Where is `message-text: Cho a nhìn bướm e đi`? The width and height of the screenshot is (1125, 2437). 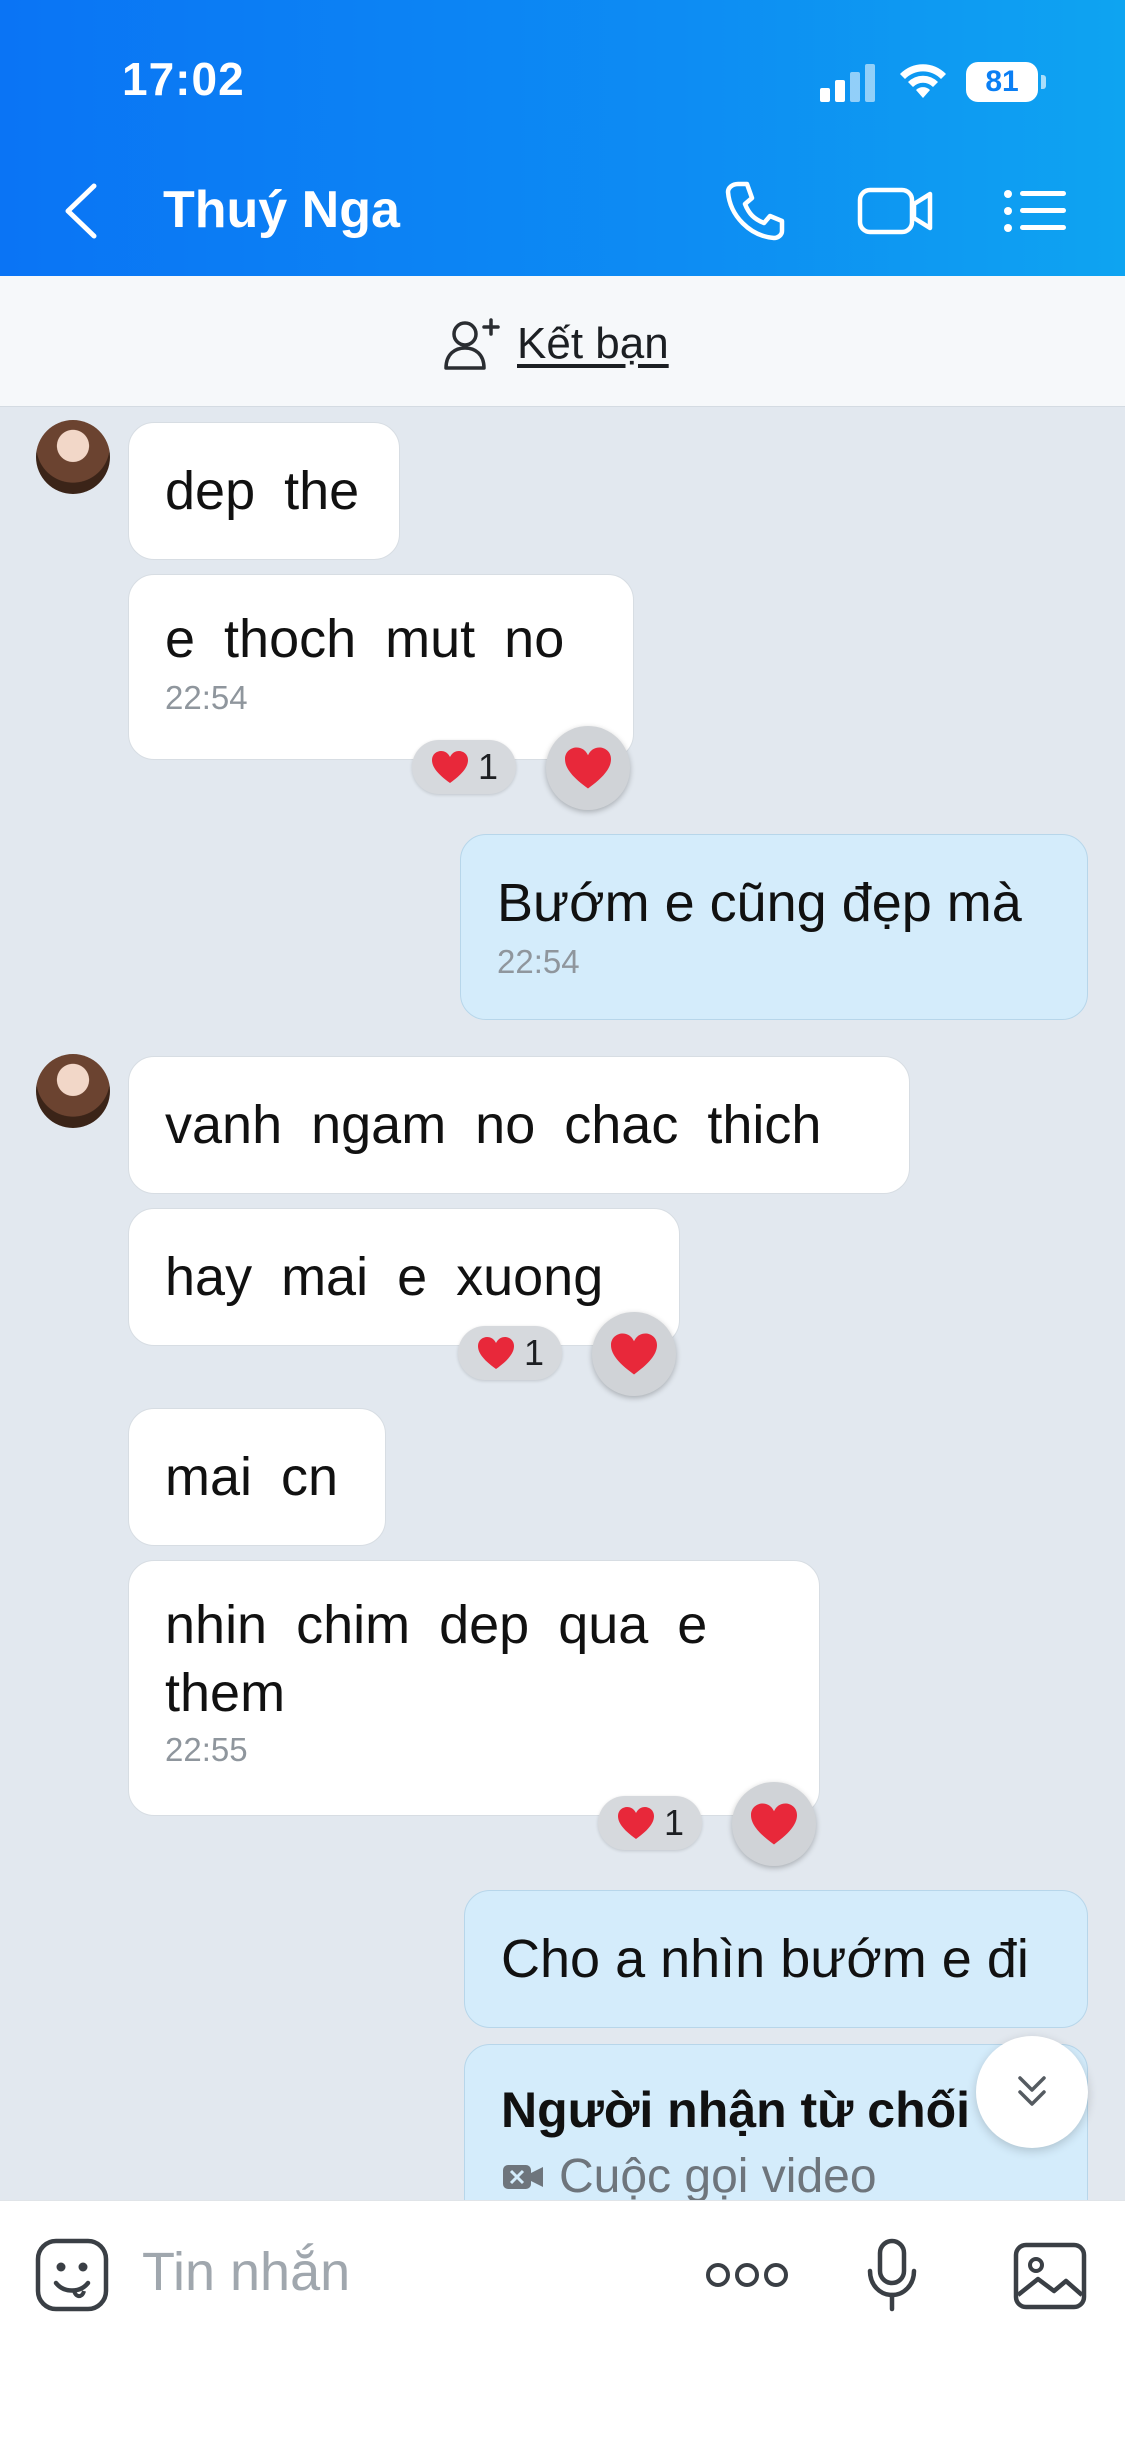 message-text: Cho a nhìn bướm e đi is located at coordinates (765, 1959).